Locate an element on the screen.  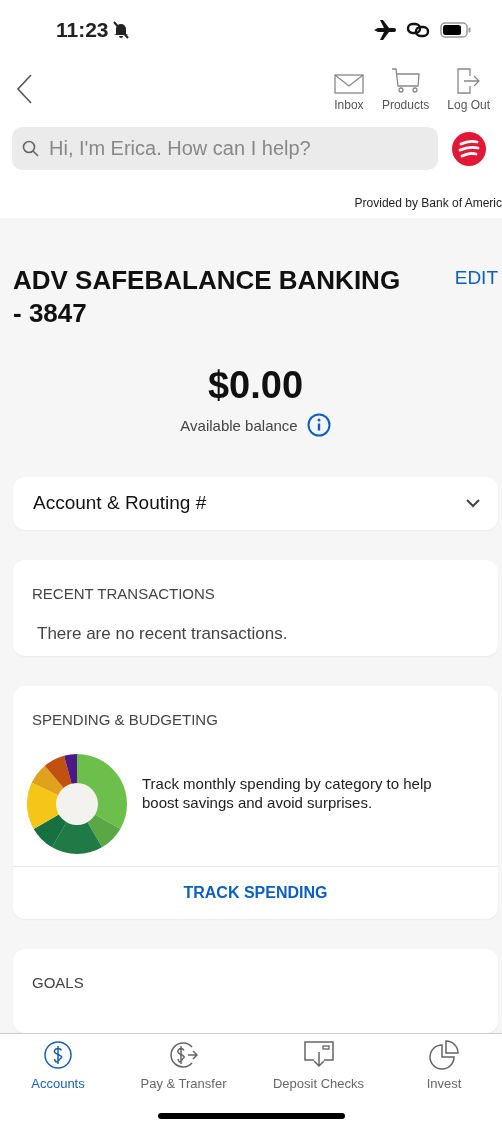
muted-bell-icon is located at coordinates (120, 30).